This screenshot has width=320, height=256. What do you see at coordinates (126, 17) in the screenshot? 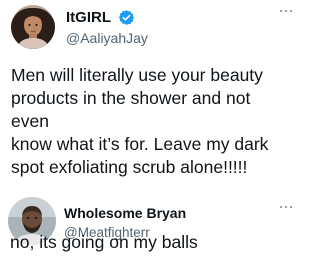
I see `verified-badge-icon` at bounding box center [126, 17].